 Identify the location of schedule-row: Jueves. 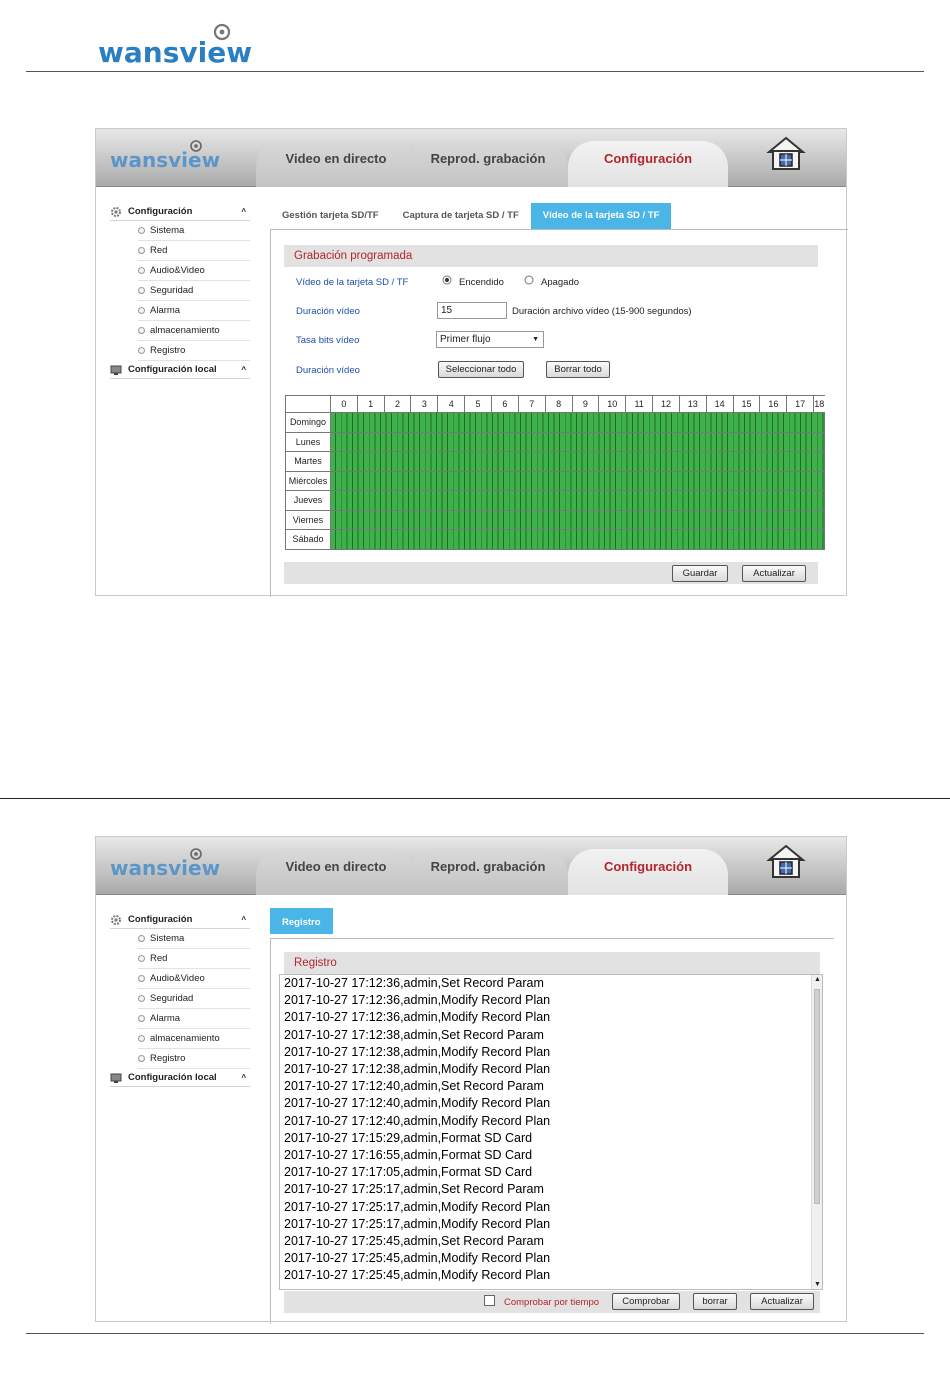
(555, 500).